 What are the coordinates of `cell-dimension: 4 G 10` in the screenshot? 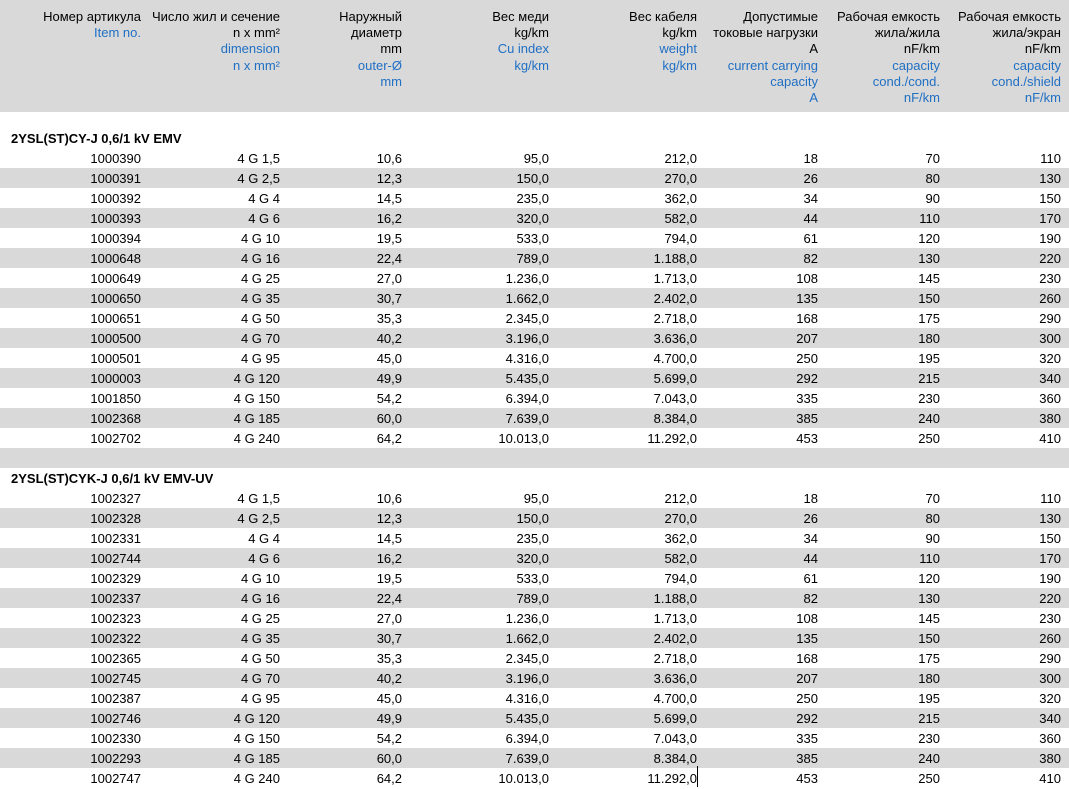 It's located at (260, 578).